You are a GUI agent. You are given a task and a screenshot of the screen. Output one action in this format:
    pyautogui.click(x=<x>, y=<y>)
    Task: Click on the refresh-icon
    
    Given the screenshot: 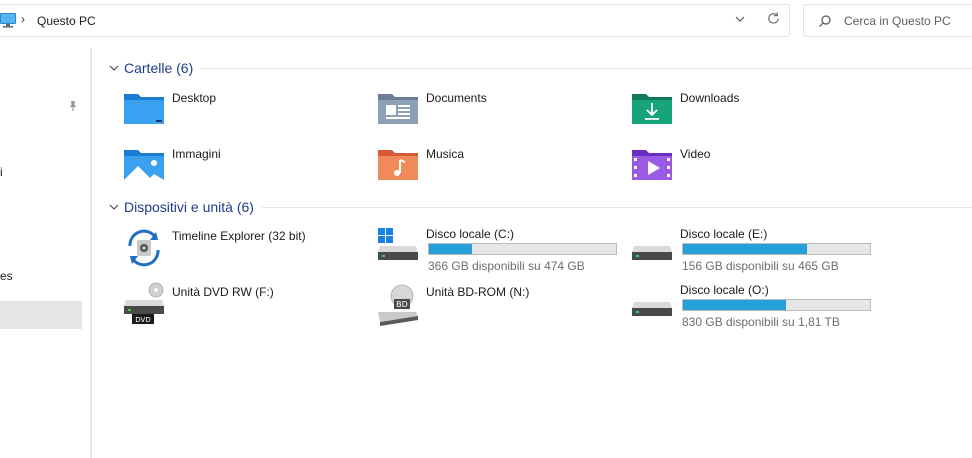 What is the action you would take?
    pyautogui.click(x=773, y=18)
    